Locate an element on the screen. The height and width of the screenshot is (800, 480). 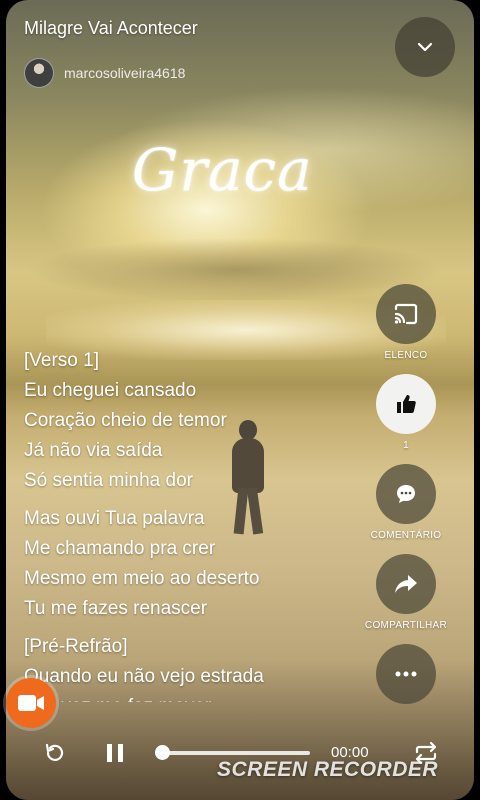
cast-action: ELENCO is located at coordinates (406, 322).